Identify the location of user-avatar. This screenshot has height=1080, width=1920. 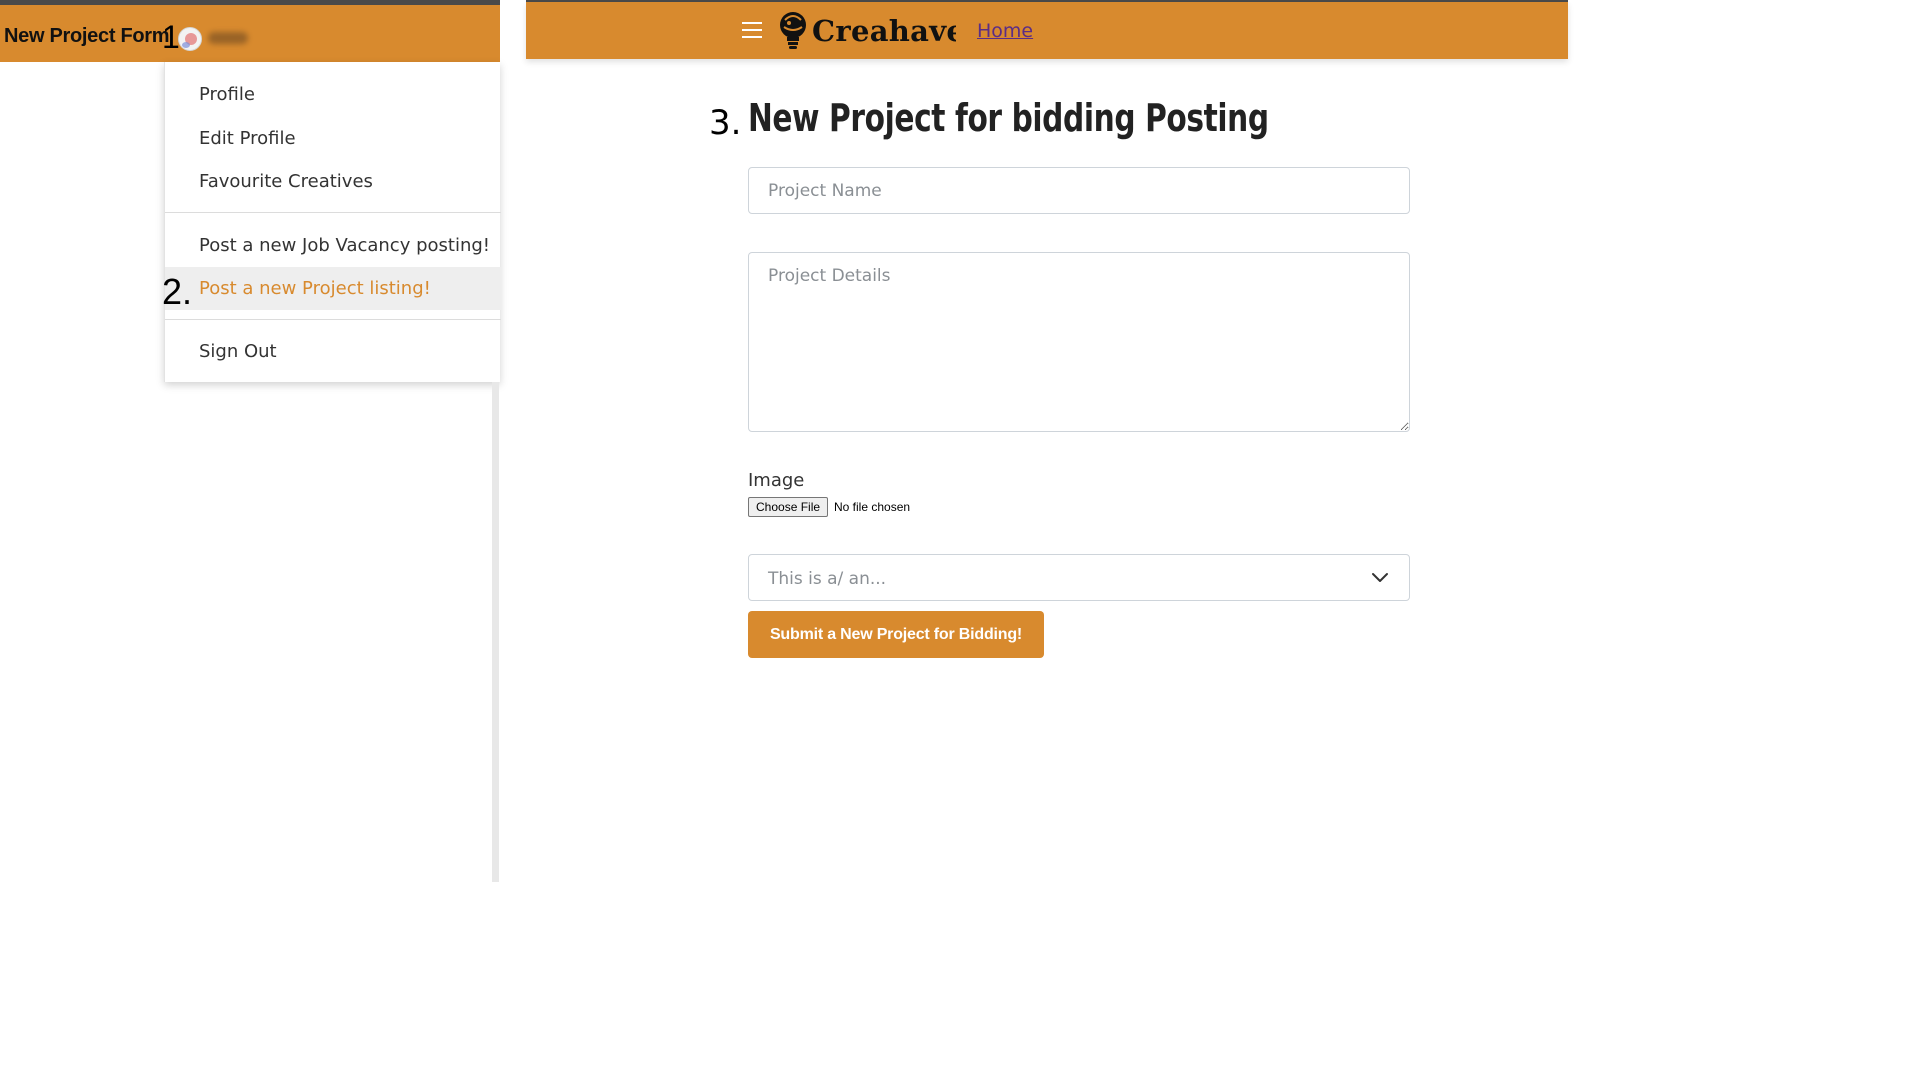
(190, 39).